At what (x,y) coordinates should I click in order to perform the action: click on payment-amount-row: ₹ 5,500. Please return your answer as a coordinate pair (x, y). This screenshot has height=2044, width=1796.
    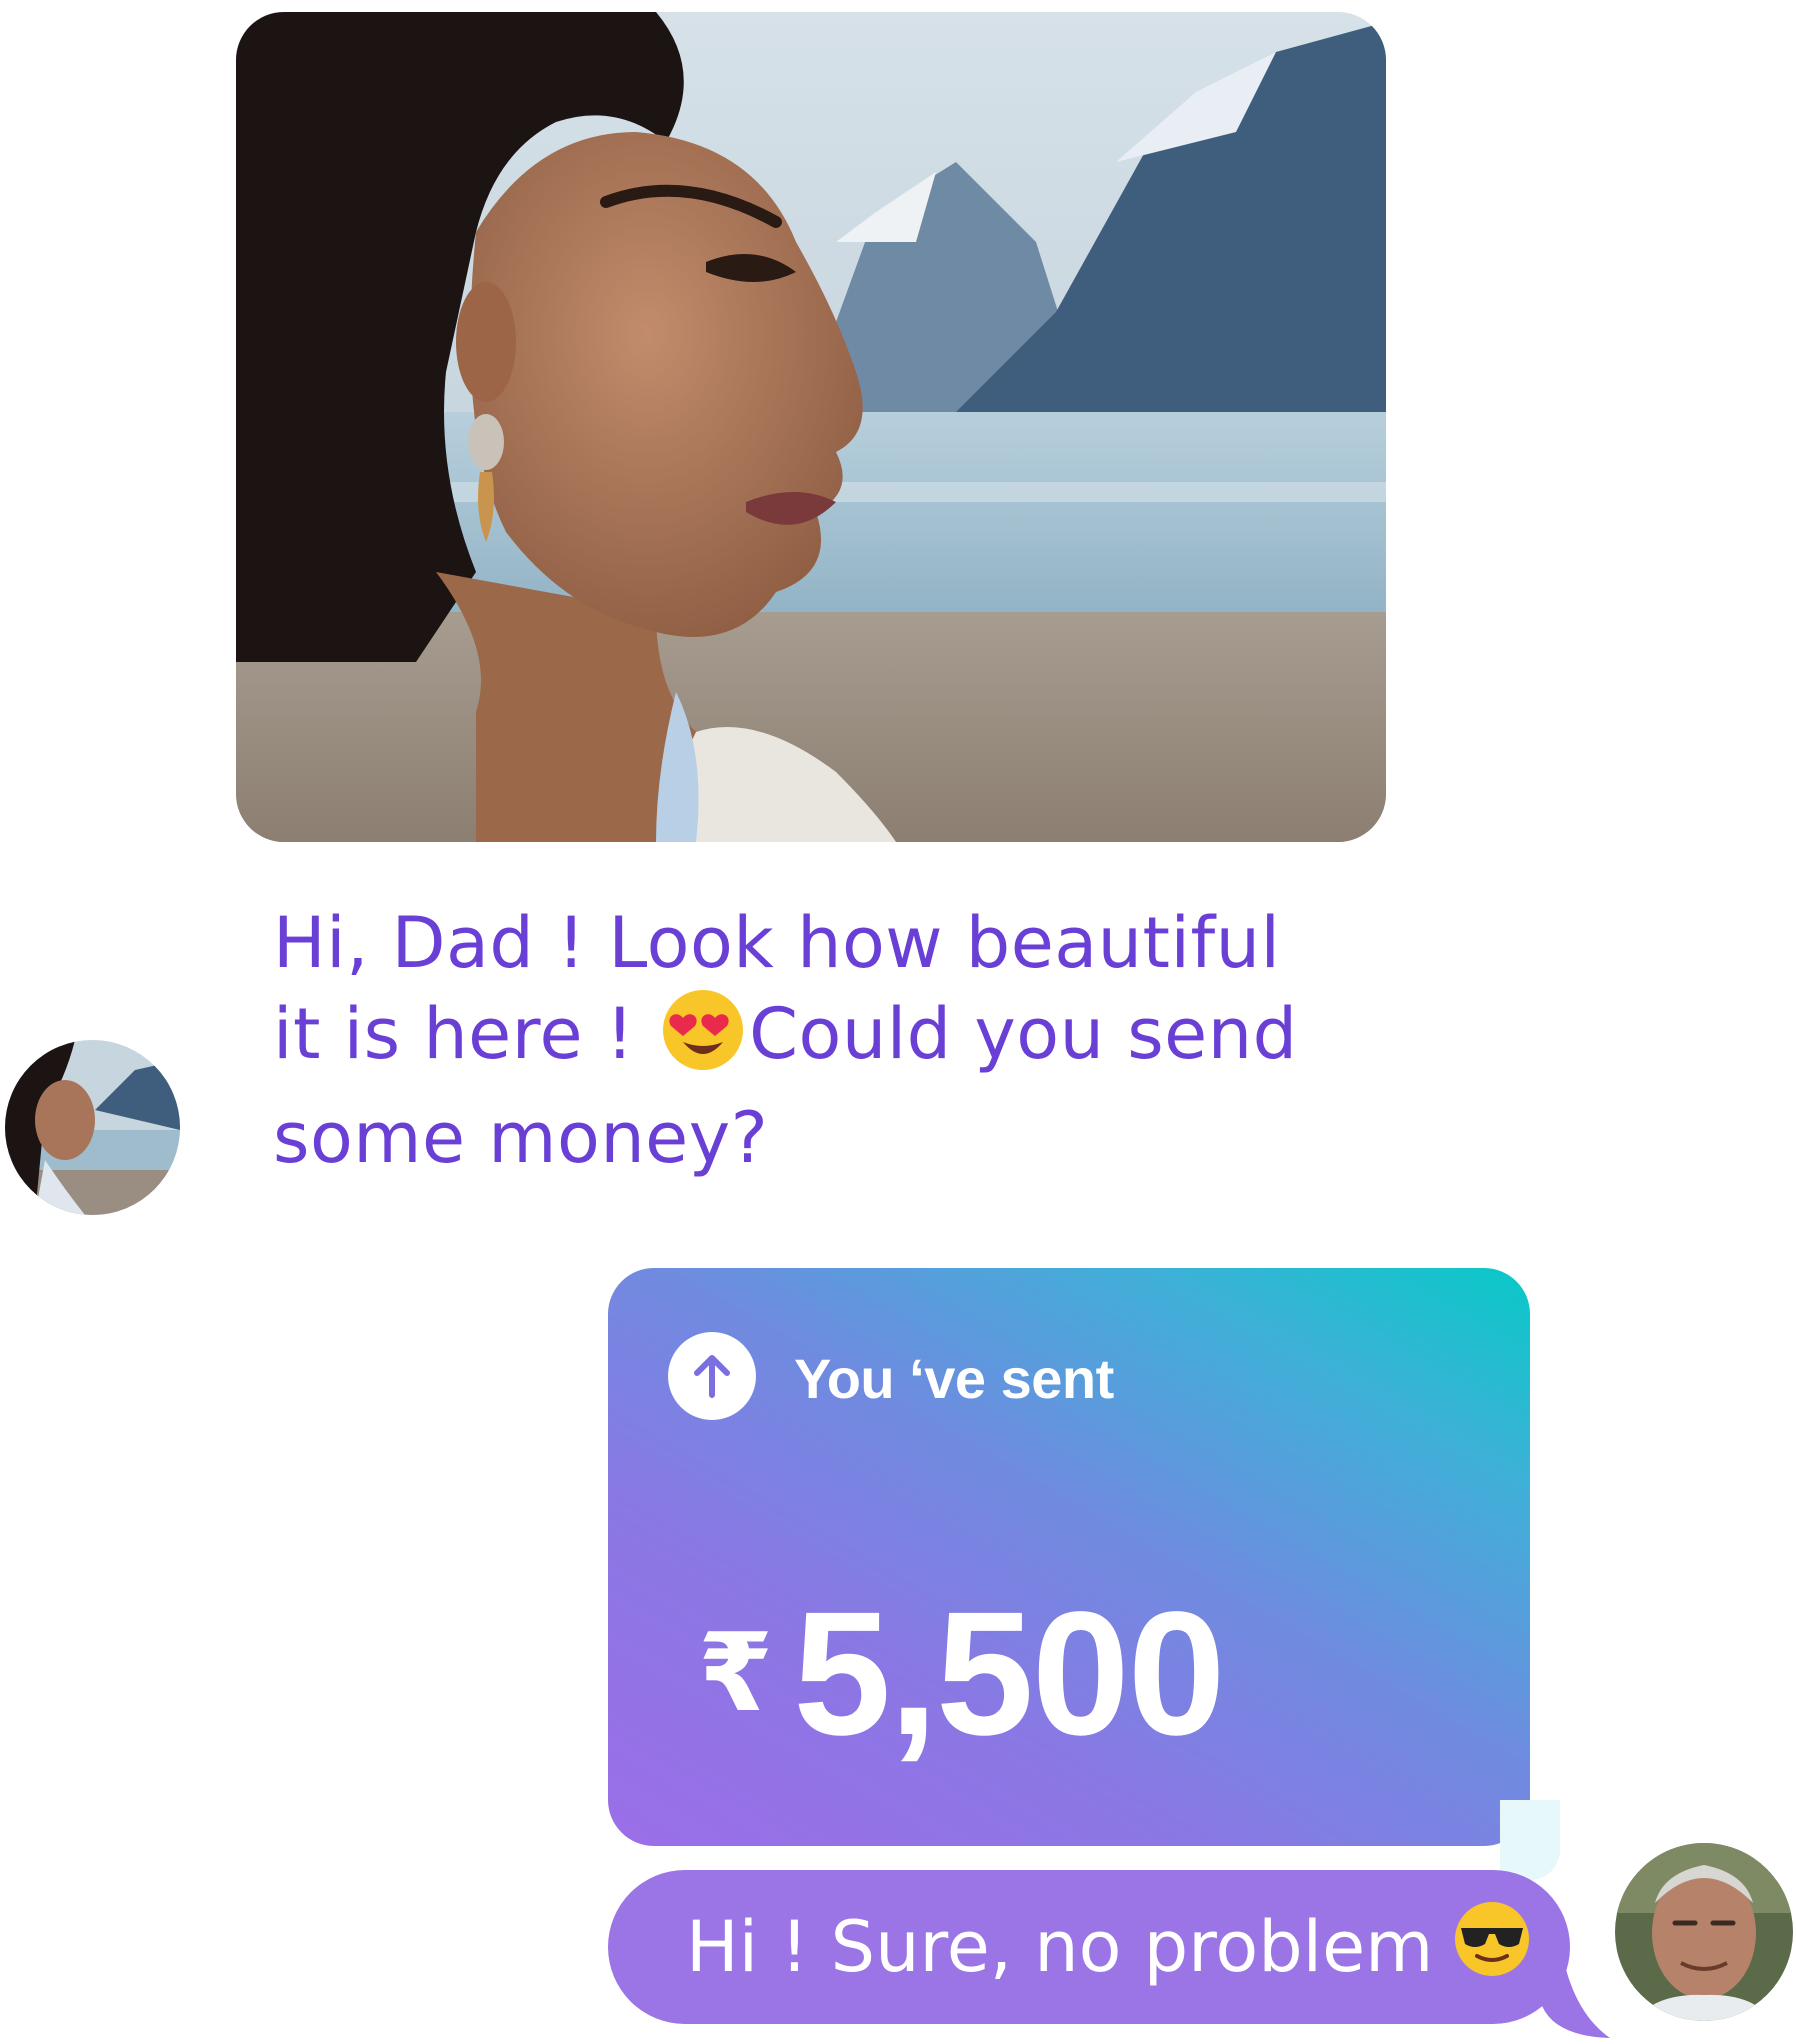
    Looking at the image, I should click on (962, 1674).